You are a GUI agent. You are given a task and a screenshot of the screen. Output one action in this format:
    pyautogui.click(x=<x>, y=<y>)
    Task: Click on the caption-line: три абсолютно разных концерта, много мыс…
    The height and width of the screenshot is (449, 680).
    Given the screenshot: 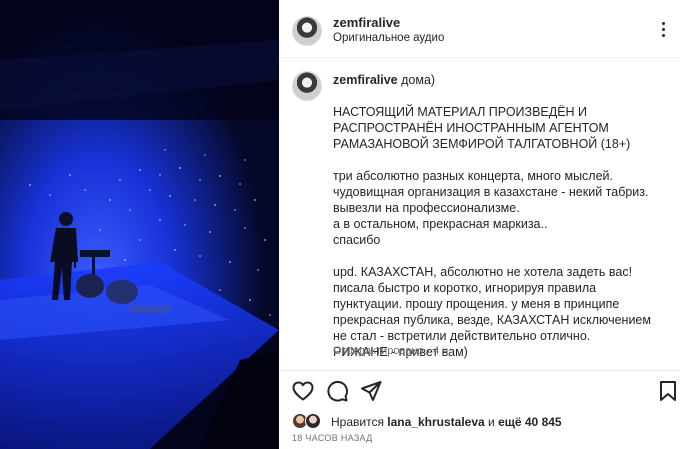 What is the action you would take?
    pyautogui.click(x=473, y=176)
    